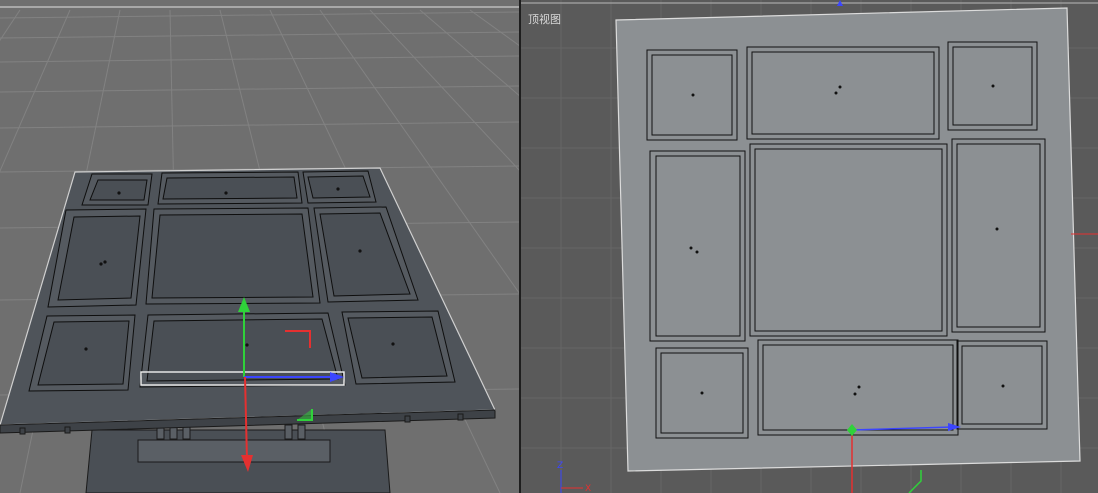 Image resolution: width=1098 pixels, height=493 pixels. Describe the element at coordinates (544, 19) in the screenshot. I see `viewport-label: 顶视图` at that location.